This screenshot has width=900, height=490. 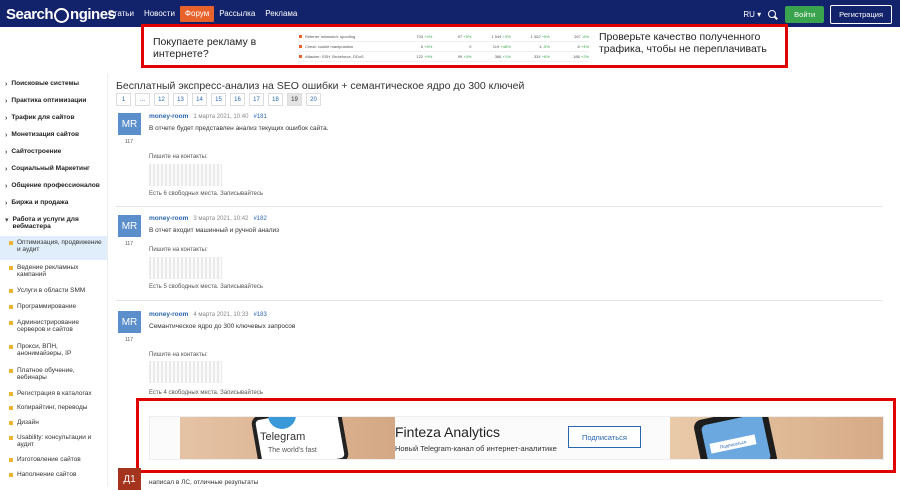 I want to click on sidebar-sub-proxy: Прокси, ВПН, анонимайзеры, IP, so click(x=53, y=352).